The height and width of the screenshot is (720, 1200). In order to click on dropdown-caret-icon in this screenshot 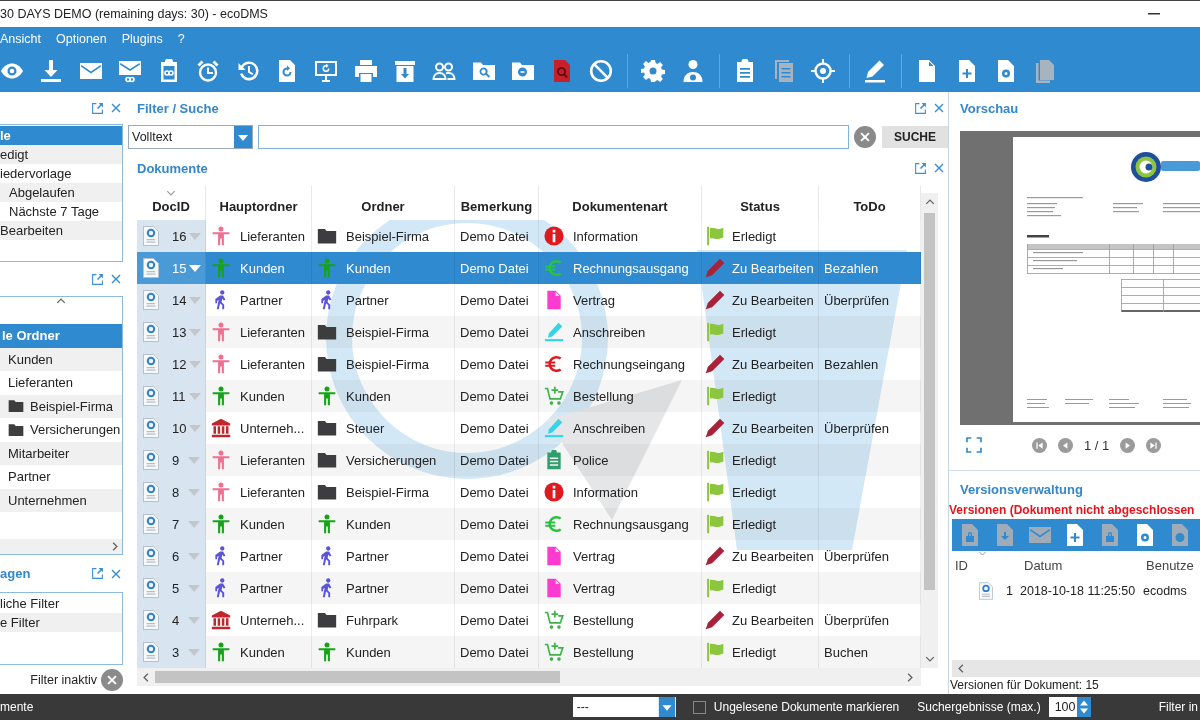, I will do `click(195, 268)`.